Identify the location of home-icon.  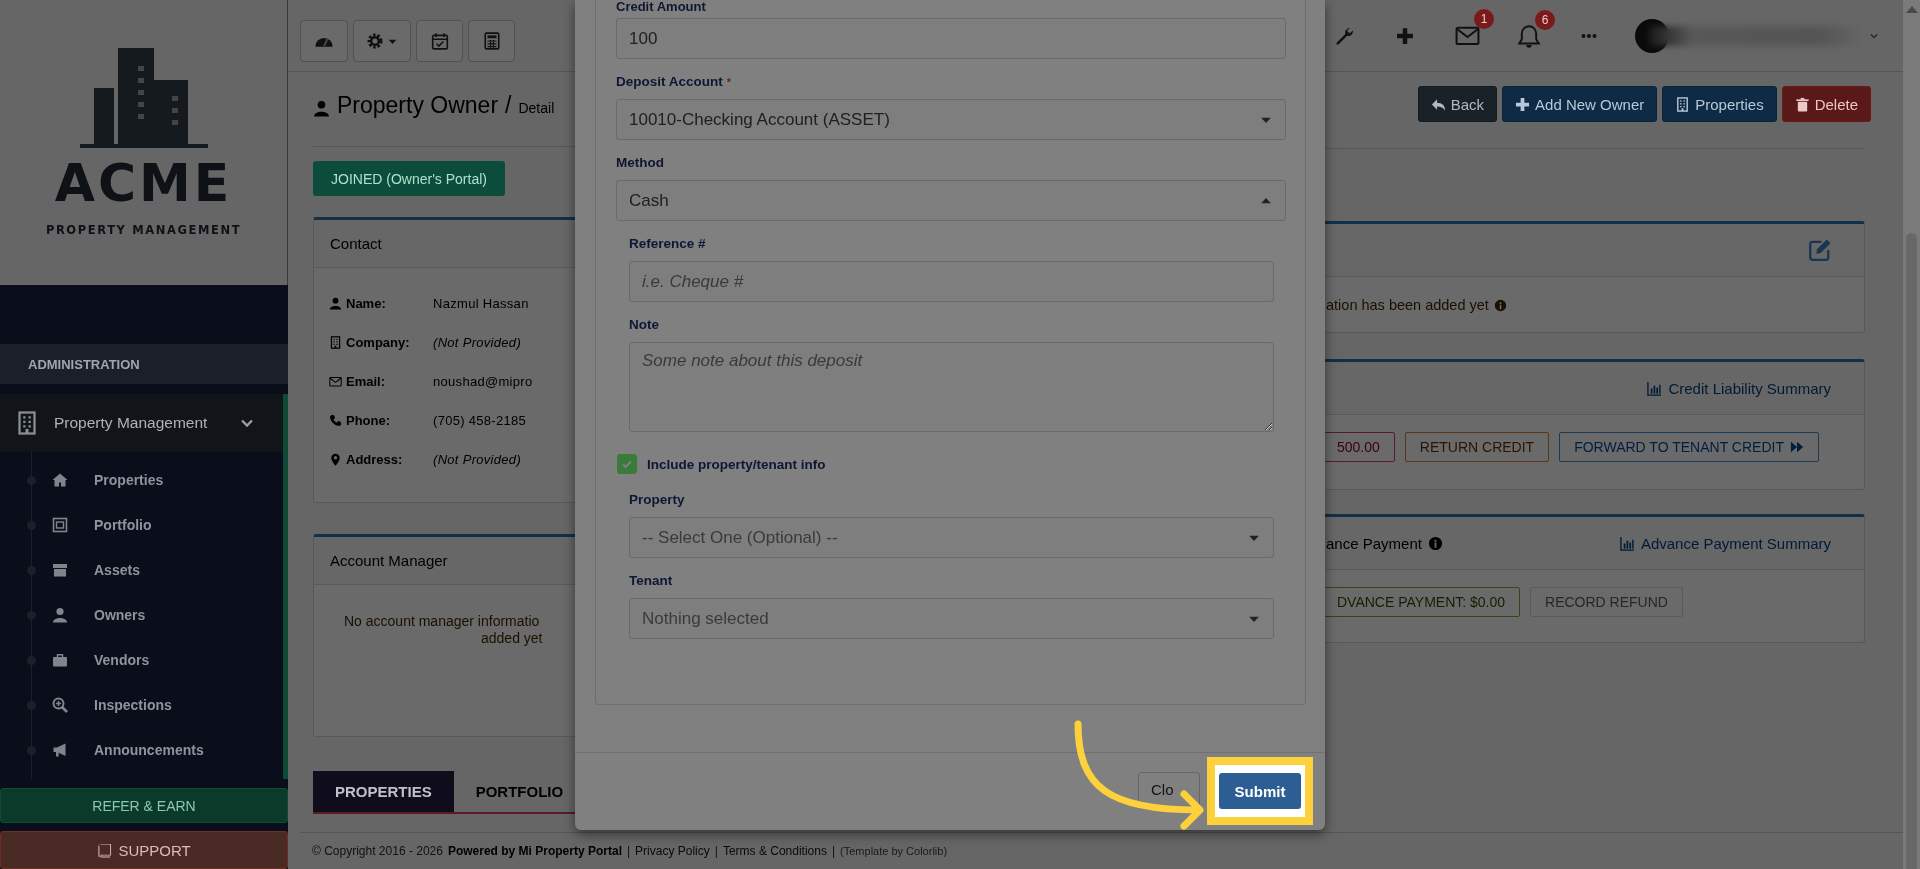
(60, 480).